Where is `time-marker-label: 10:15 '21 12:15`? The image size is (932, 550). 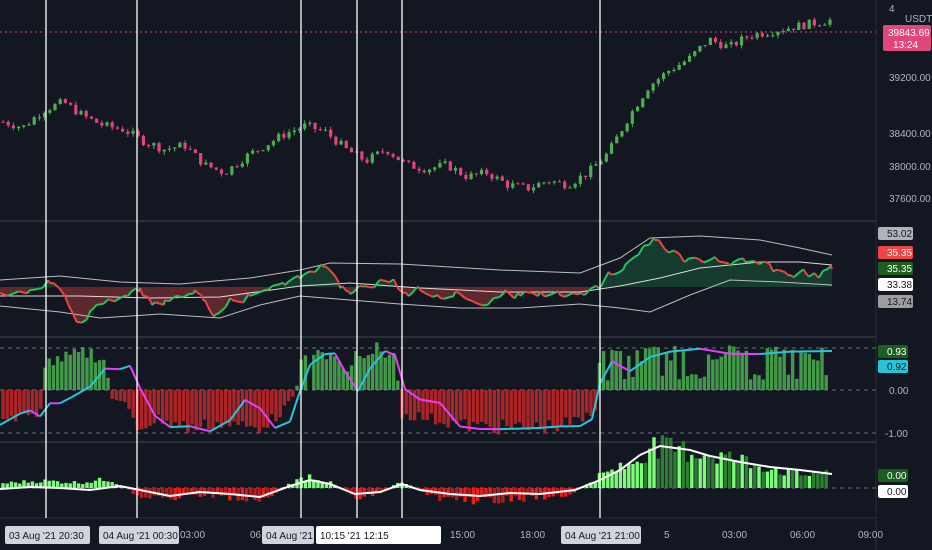
time-marker-label: 10:15 '21 12:15 is located at coordinates (354, 536).